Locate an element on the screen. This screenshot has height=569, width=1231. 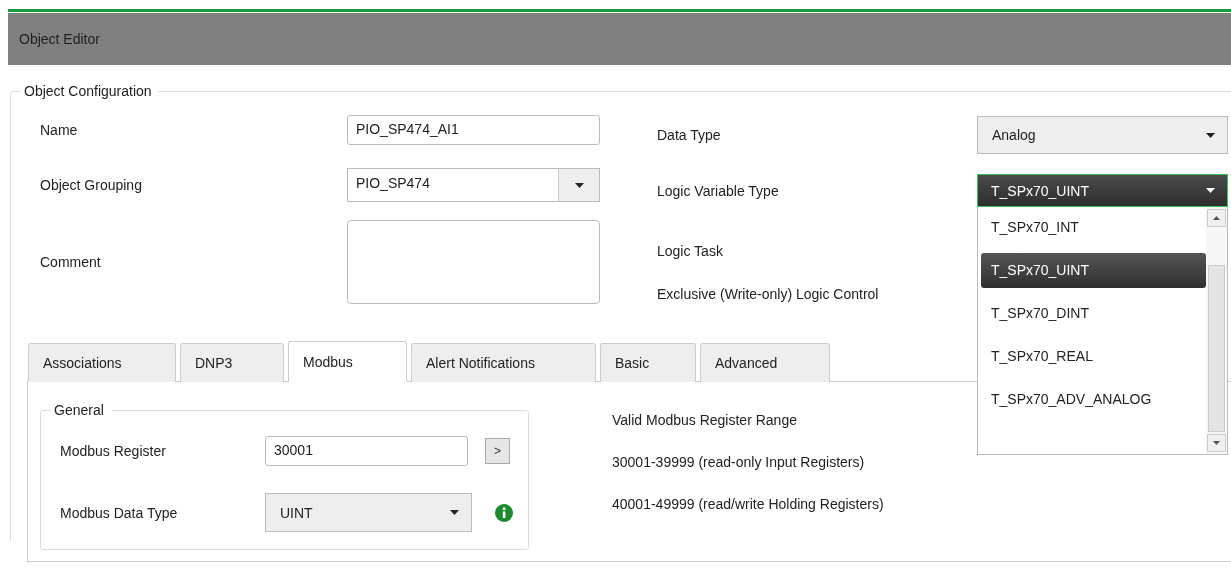
scrollbar is located at coordinates (1216, 330).